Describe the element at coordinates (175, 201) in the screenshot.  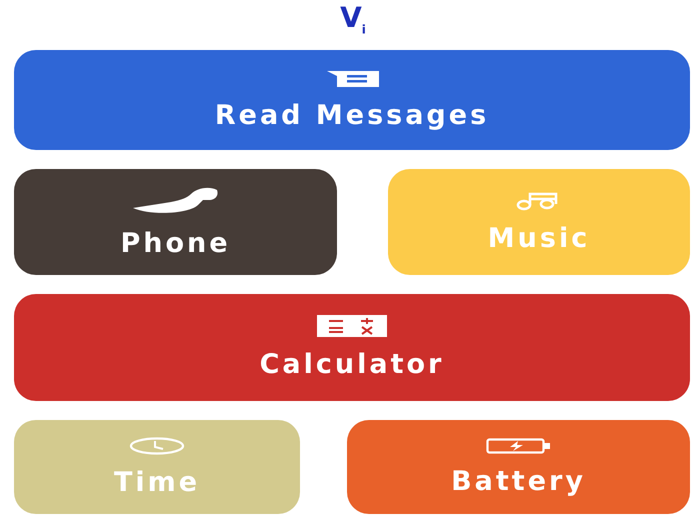
I see `phone-icon` at that location.